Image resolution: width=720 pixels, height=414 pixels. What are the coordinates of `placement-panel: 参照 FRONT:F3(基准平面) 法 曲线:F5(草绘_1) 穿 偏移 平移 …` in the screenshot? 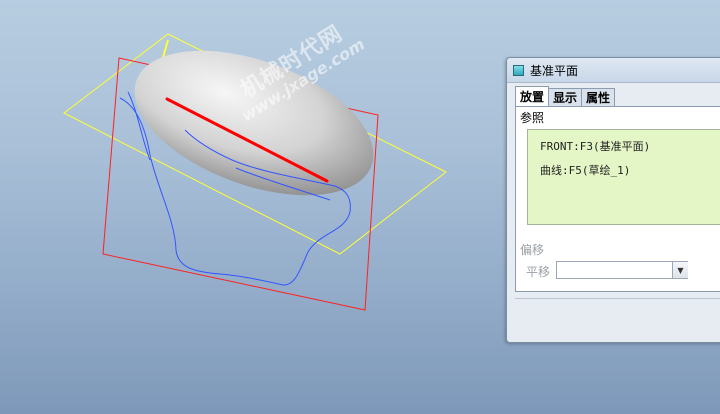 It's located at (617, 199).